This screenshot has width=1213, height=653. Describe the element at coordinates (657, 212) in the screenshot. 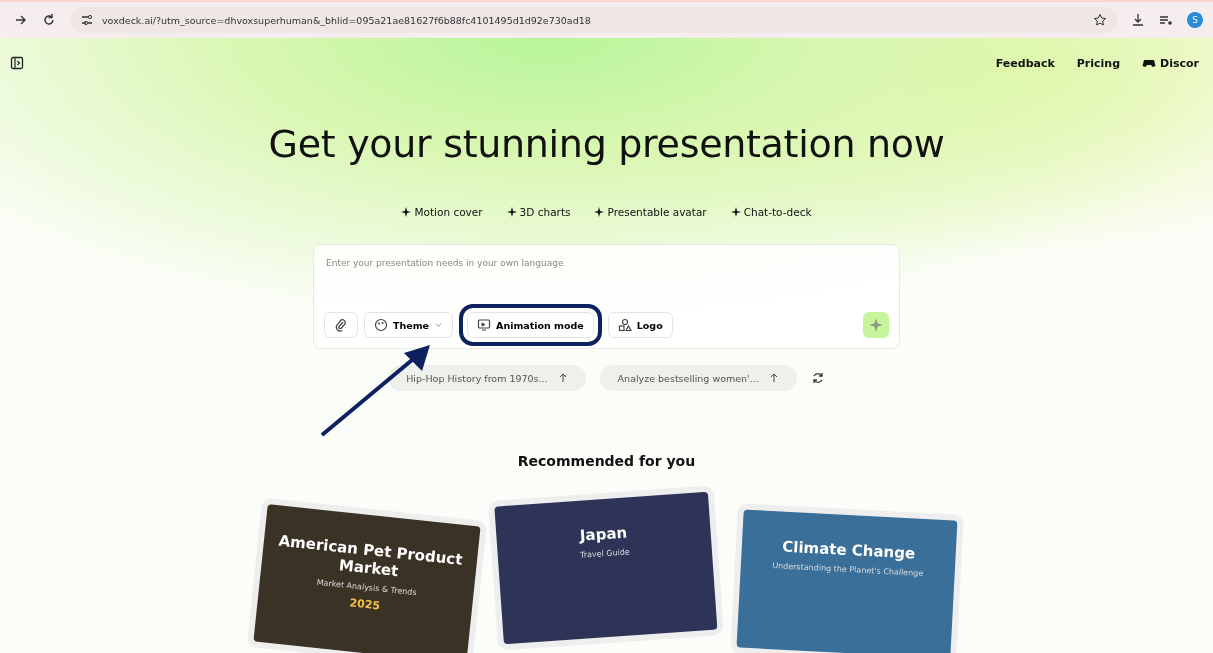

I see `feature-label: Presentable avatar` at that location.